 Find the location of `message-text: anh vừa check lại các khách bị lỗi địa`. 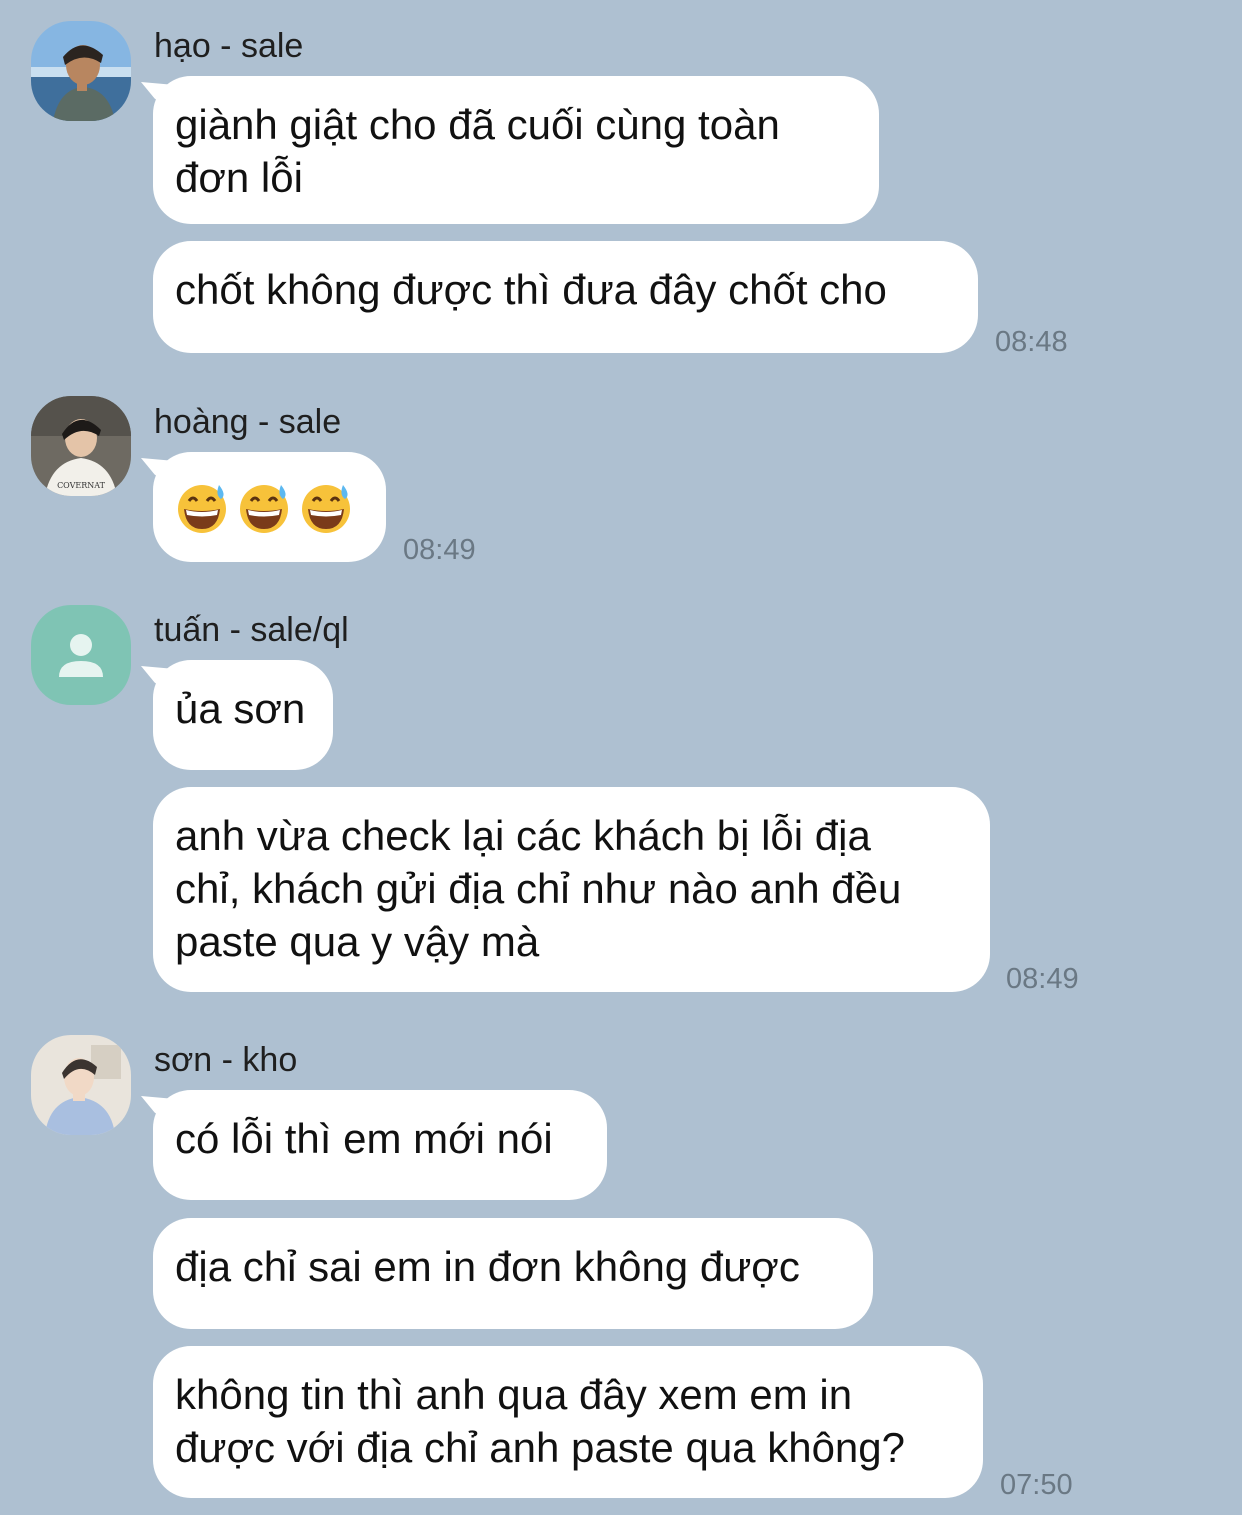

message-text: anh vừa check lại các khách bị lỗi địa is located at coordinates (523, 835).